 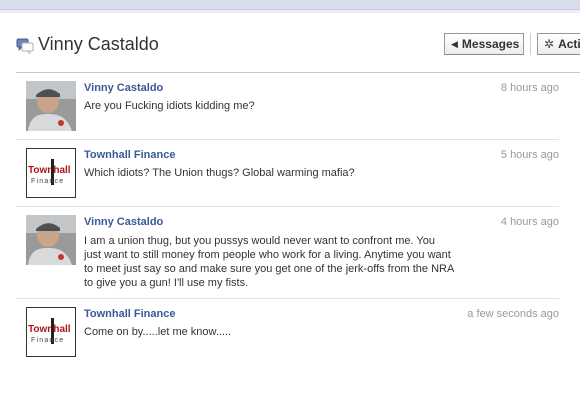 I want to click on back-to-messages-button: ◀ Messages, so click(x=484, y=44).